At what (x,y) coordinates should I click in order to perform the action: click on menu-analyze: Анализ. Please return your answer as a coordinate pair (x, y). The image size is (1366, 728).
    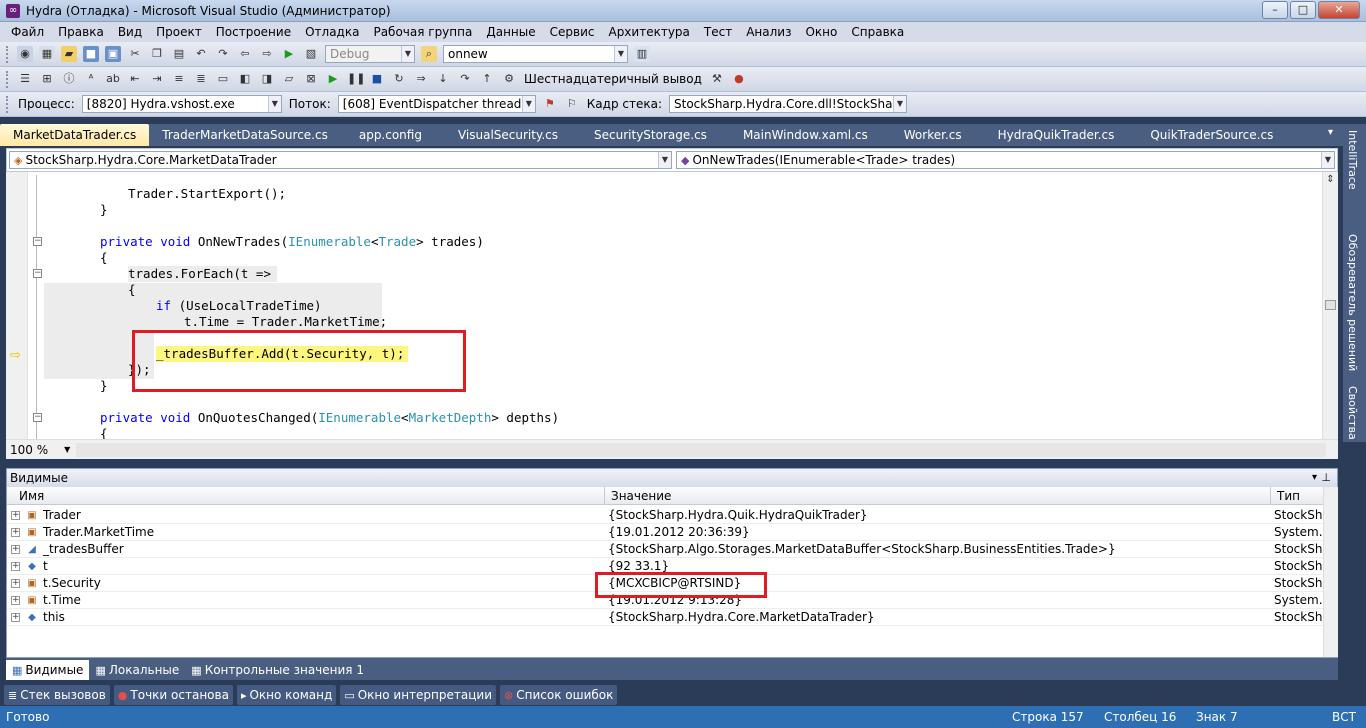
    Looking at the image, I should click on (768, 32).